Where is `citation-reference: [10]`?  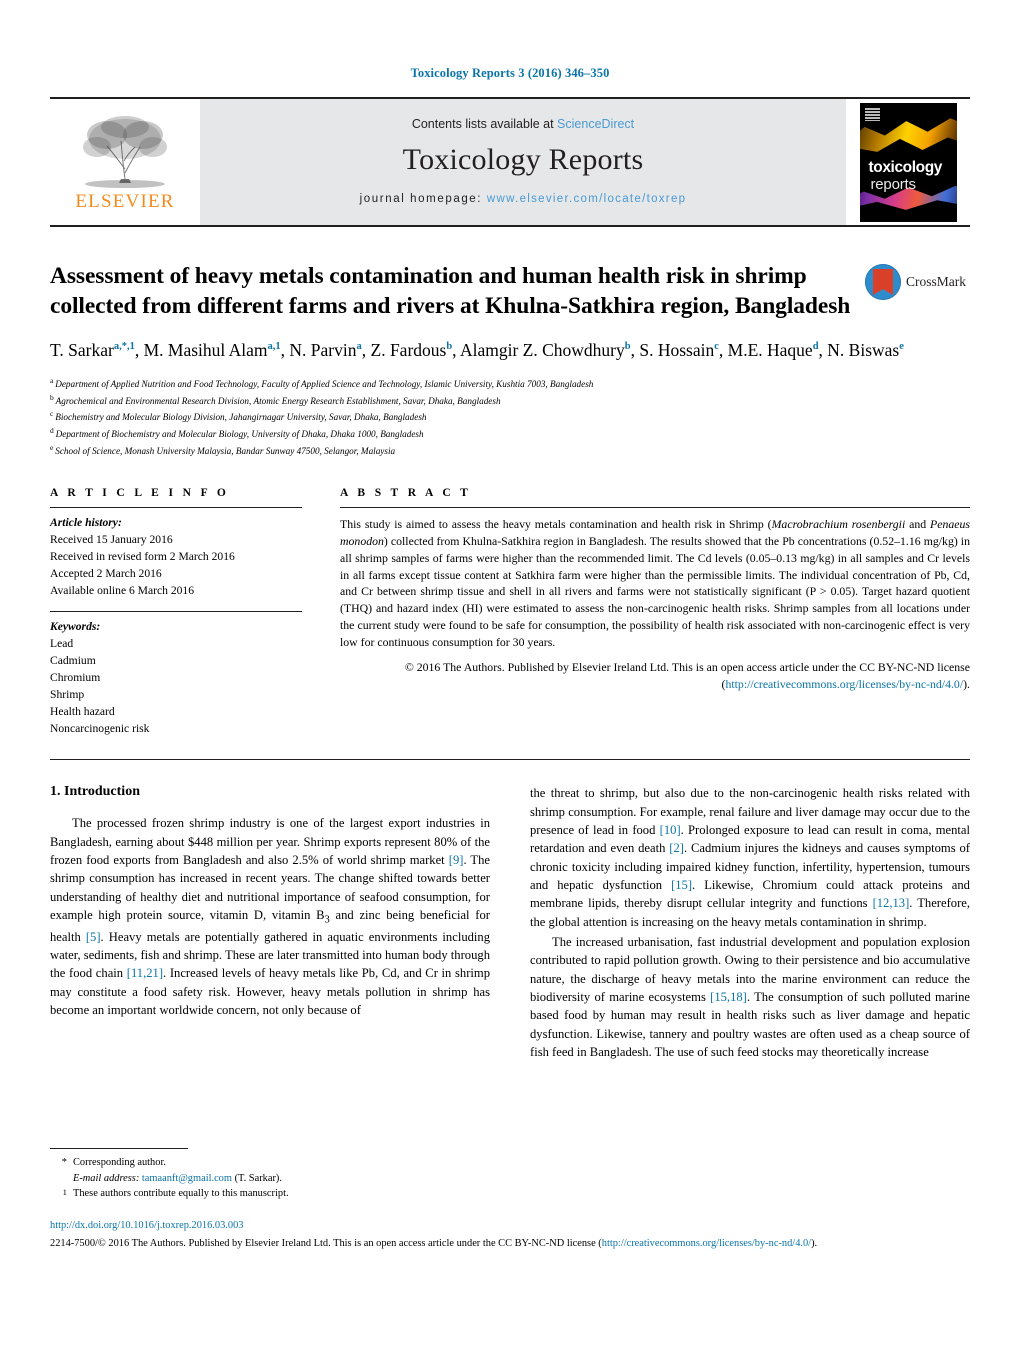 citation-reference: [10] is located at coordinates (670, 830).